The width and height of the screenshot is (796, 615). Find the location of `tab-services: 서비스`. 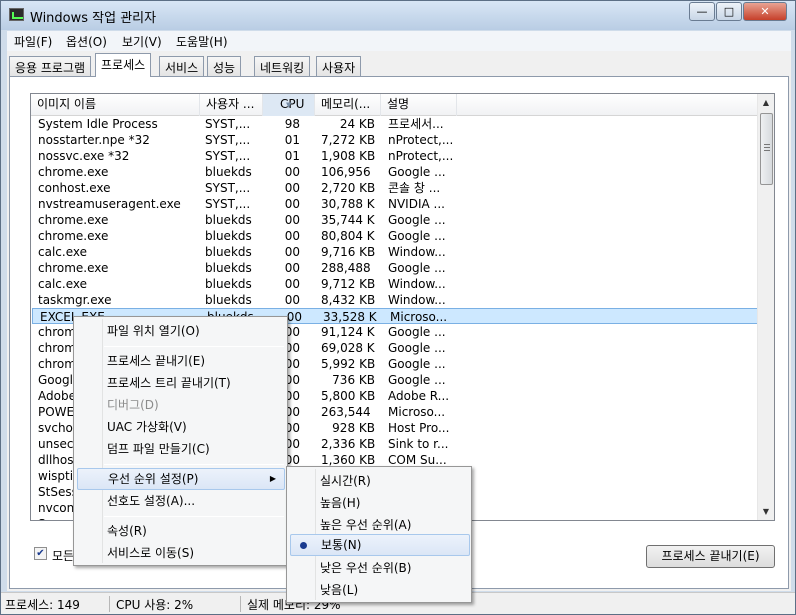

tab-services: 서비스 is located at coordinates (182, 66).